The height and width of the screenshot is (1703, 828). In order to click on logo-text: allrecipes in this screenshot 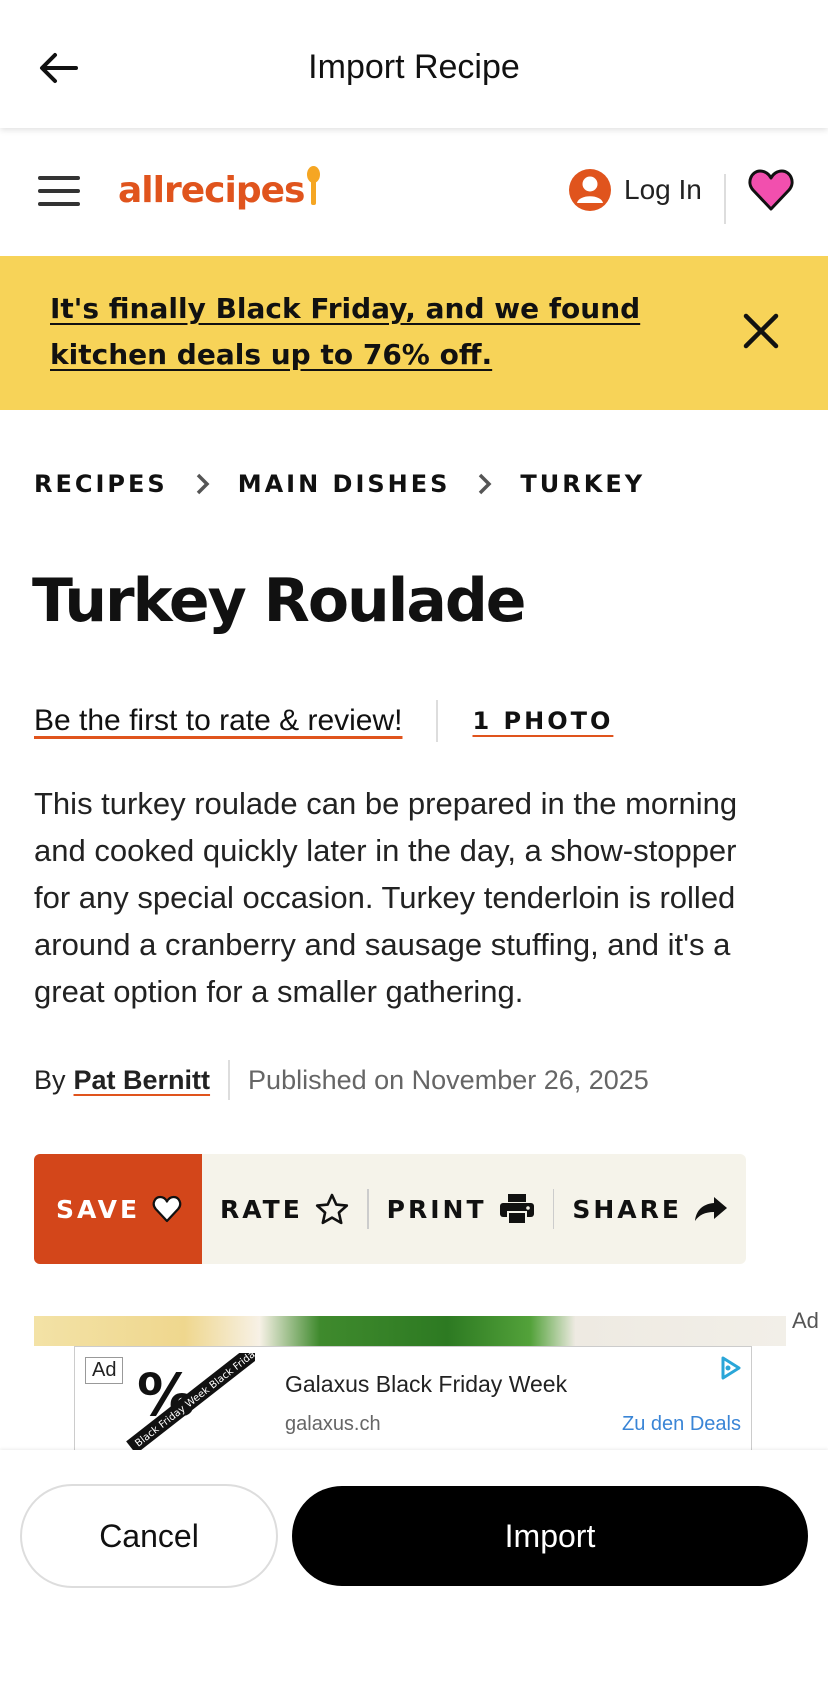, I will do `click(211, 190)`.